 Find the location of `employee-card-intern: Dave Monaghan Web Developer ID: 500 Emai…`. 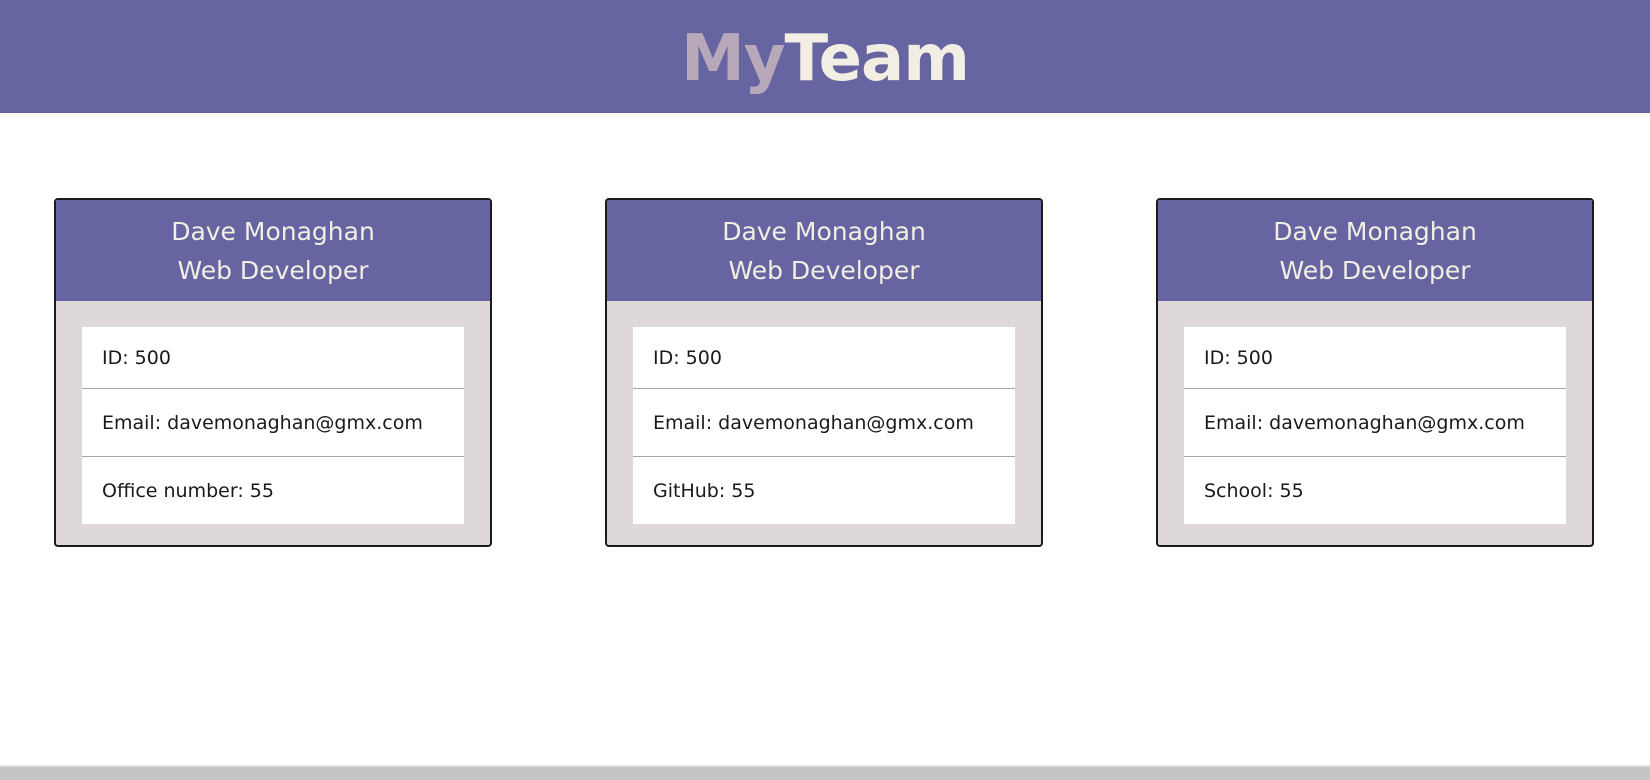

employee-card-intern: Dave Monaghan Web Developer ID: 500 Emai… is located at coordinates (1375, 372).